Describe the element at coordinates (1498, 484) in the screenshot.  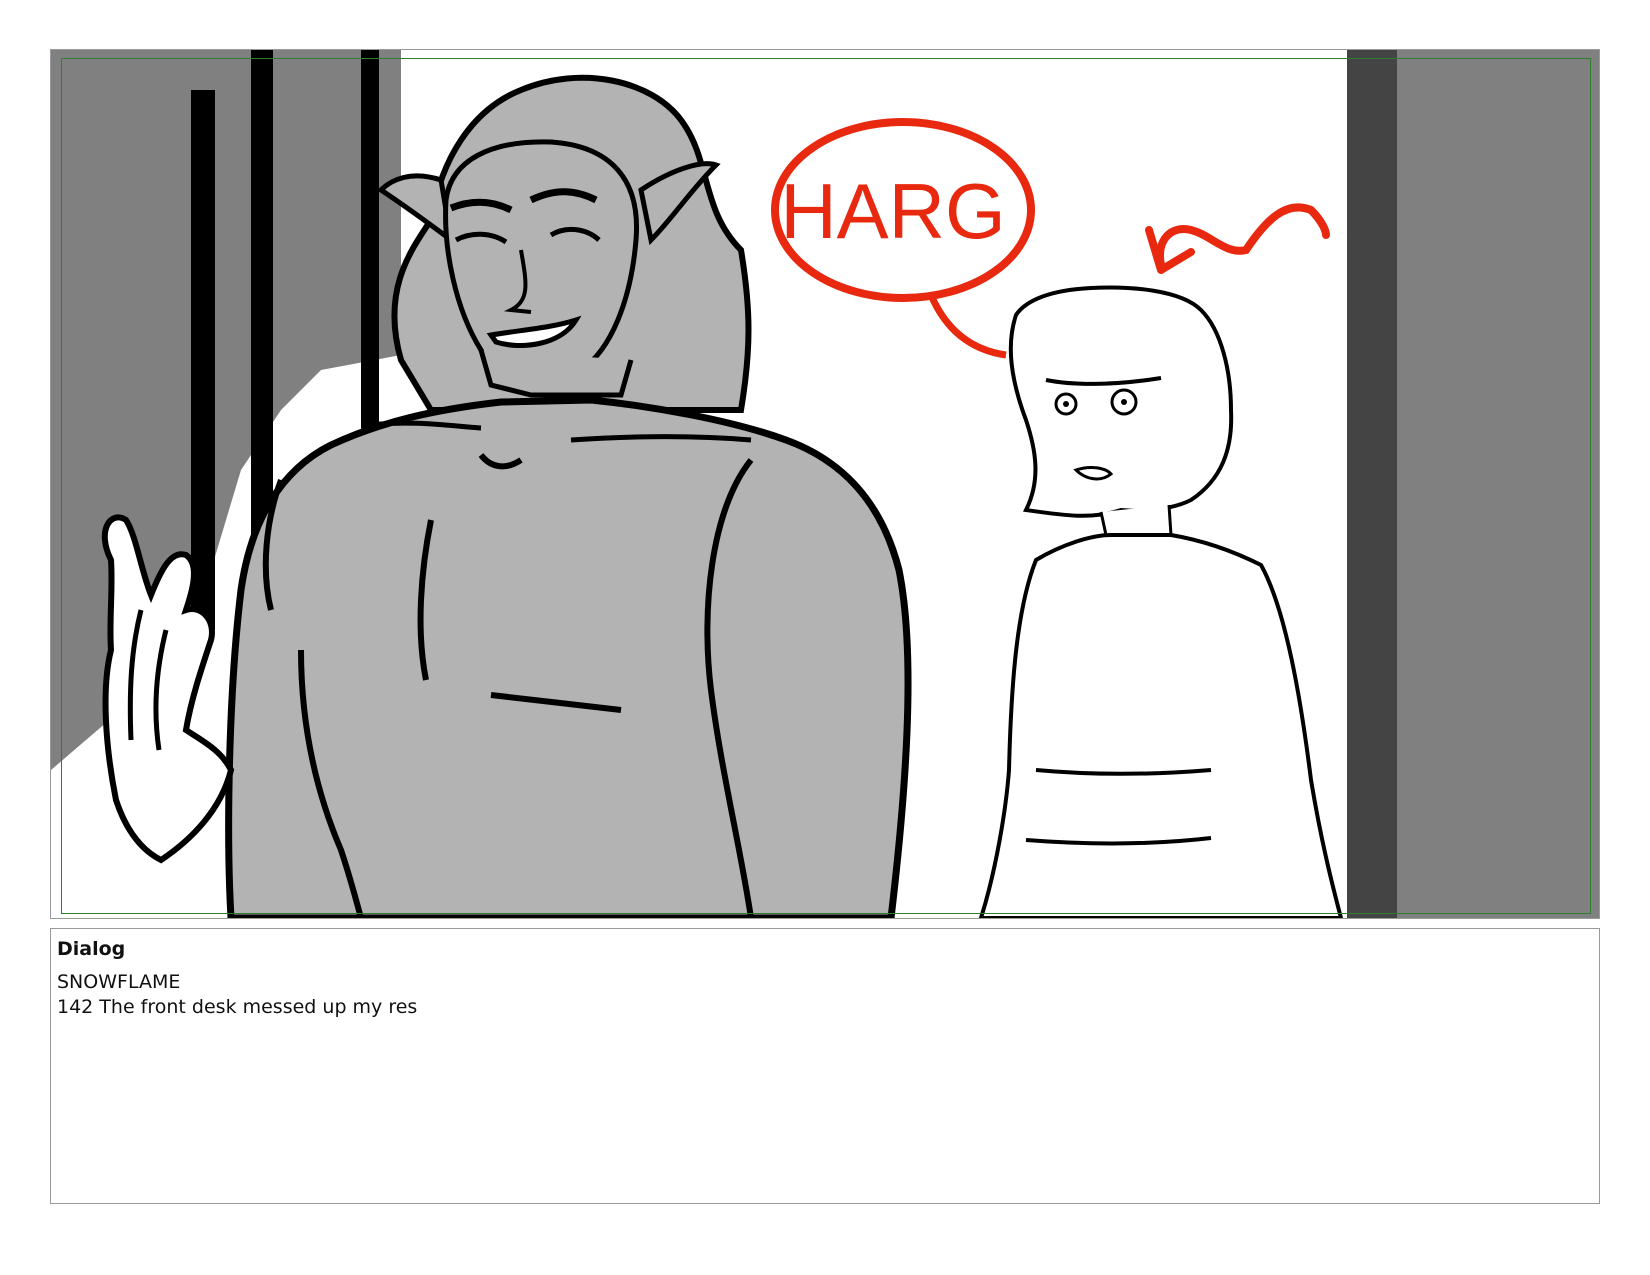
I see `right-door-mid` at that location.